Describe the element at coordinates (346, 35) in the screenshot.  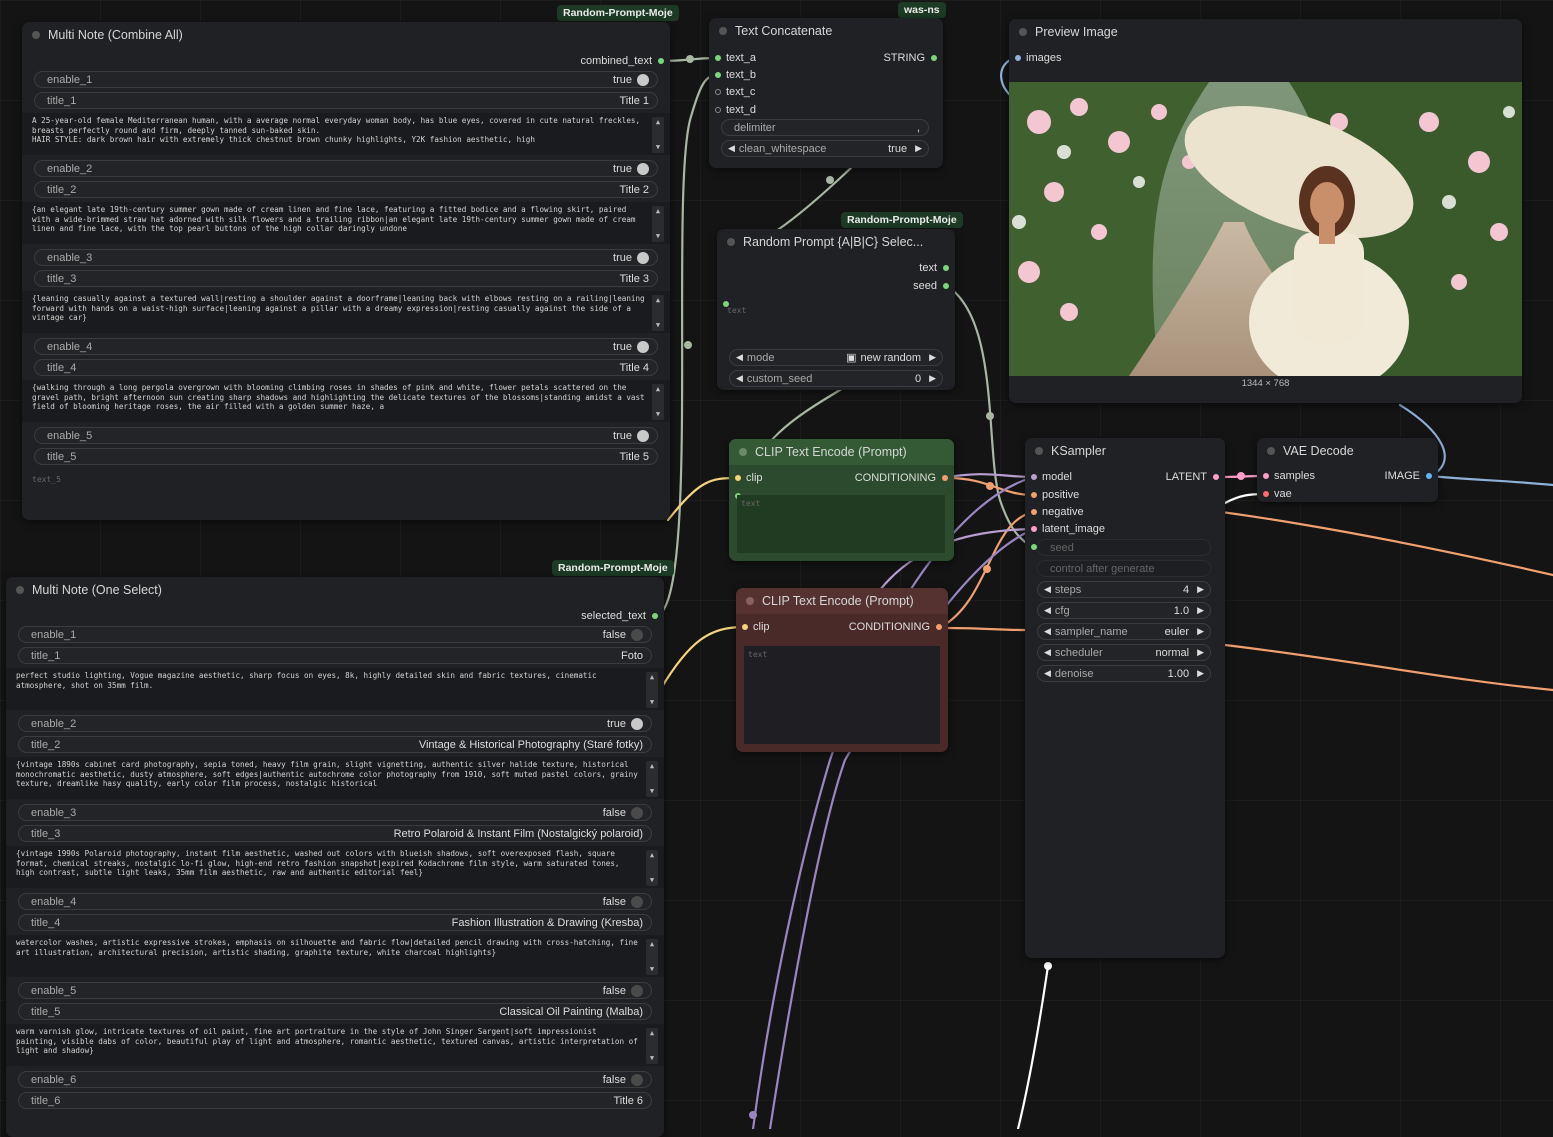
I see `node-header: Multi Note (Combine All)` at that location.